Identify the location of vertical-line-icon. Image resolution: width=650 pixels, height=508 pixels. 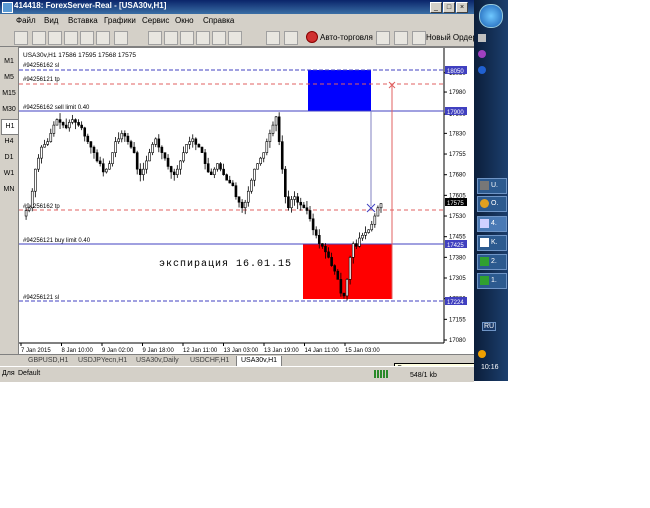
(187, 38).